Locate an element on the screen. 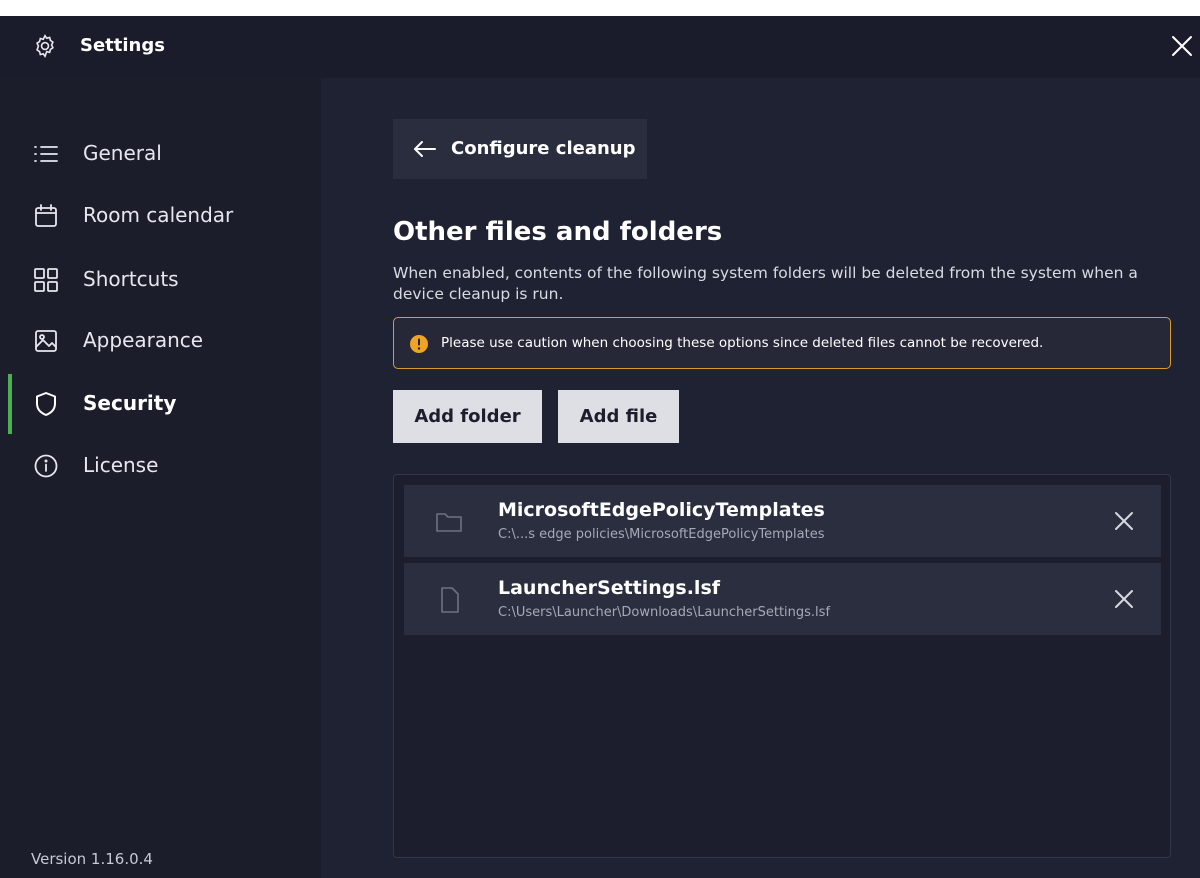 This screenshot has width=1200, height=878. add-folder-button: Add folder is located at coordinates (467, 416).